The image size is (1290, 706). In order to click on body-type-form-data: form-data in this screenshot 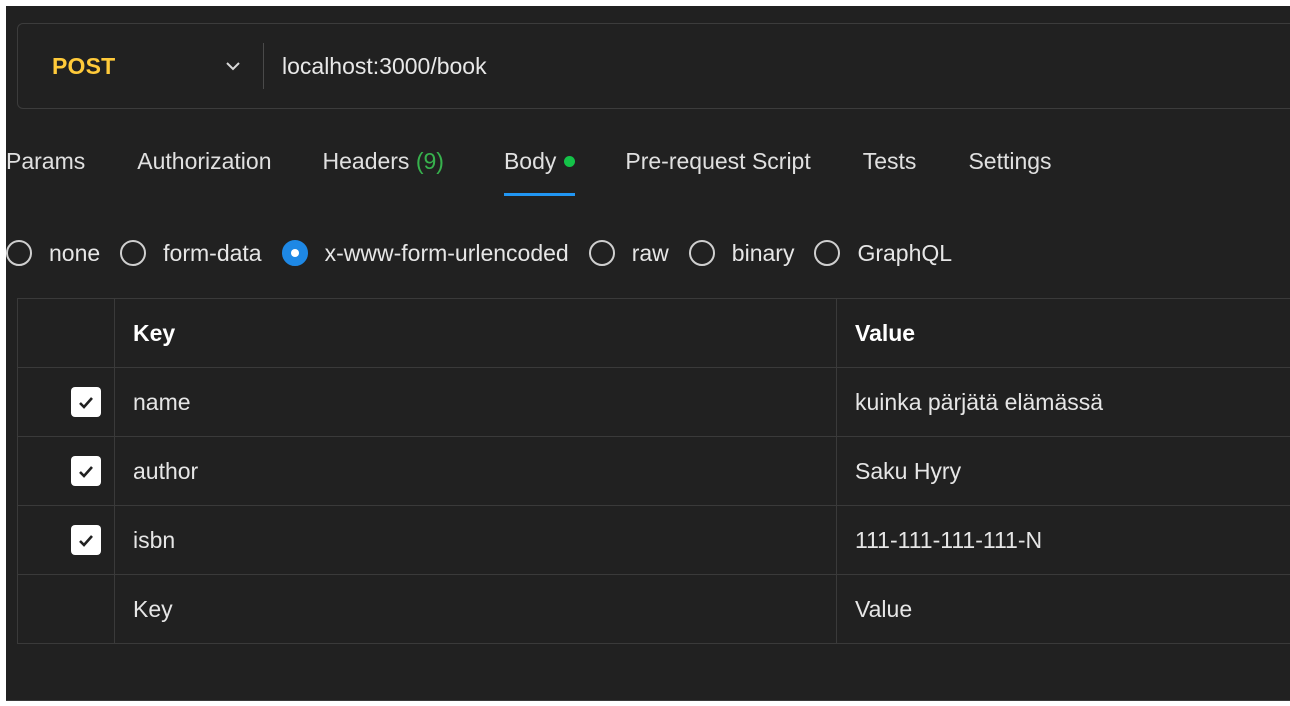, I will do `click(191, 253)`.